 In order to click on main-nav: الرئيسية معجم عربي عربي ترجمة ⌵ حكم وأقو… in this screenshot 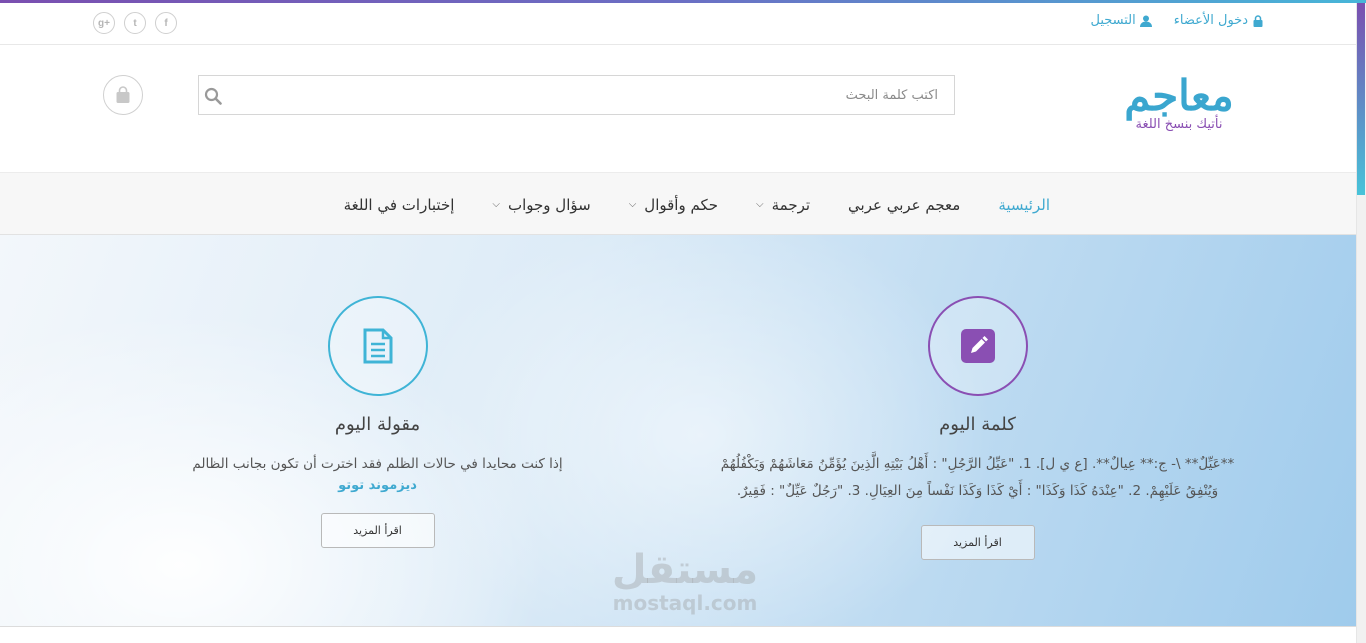, I will do `click(678, 203)`.